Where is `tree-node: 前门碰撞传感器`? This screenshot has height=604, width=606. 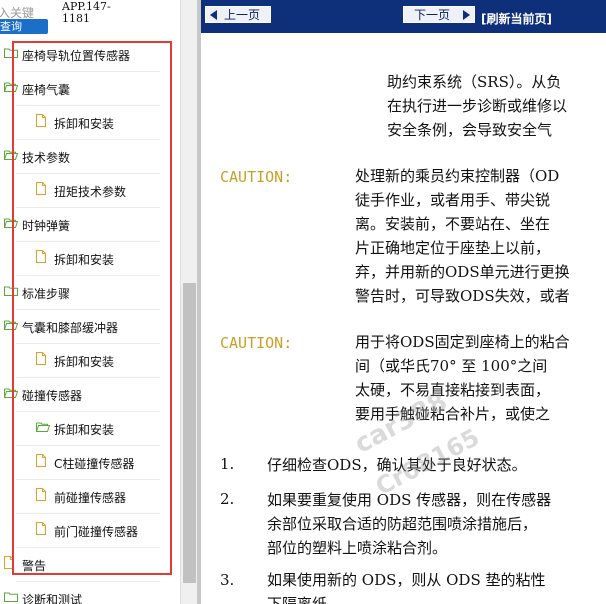 tree-node: 前门碰撞传感器 is located at coordinates (90, 531).